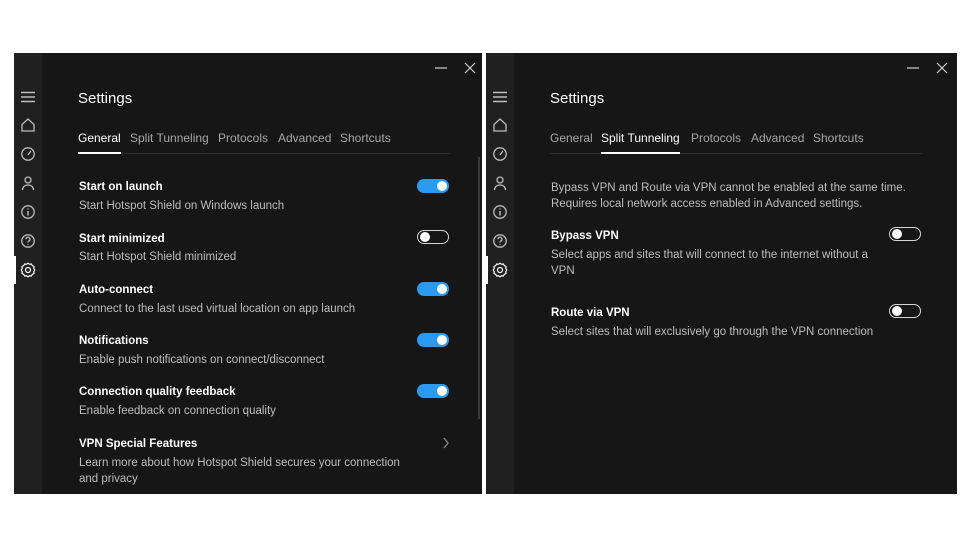 Image resolution: width=970 pixels, height=546 pixels. What do you see at coordinates (121, 187) in the screenshot?
I see `setting-start-on-launch-title: Start on launch` at bounding box center [121, 187].